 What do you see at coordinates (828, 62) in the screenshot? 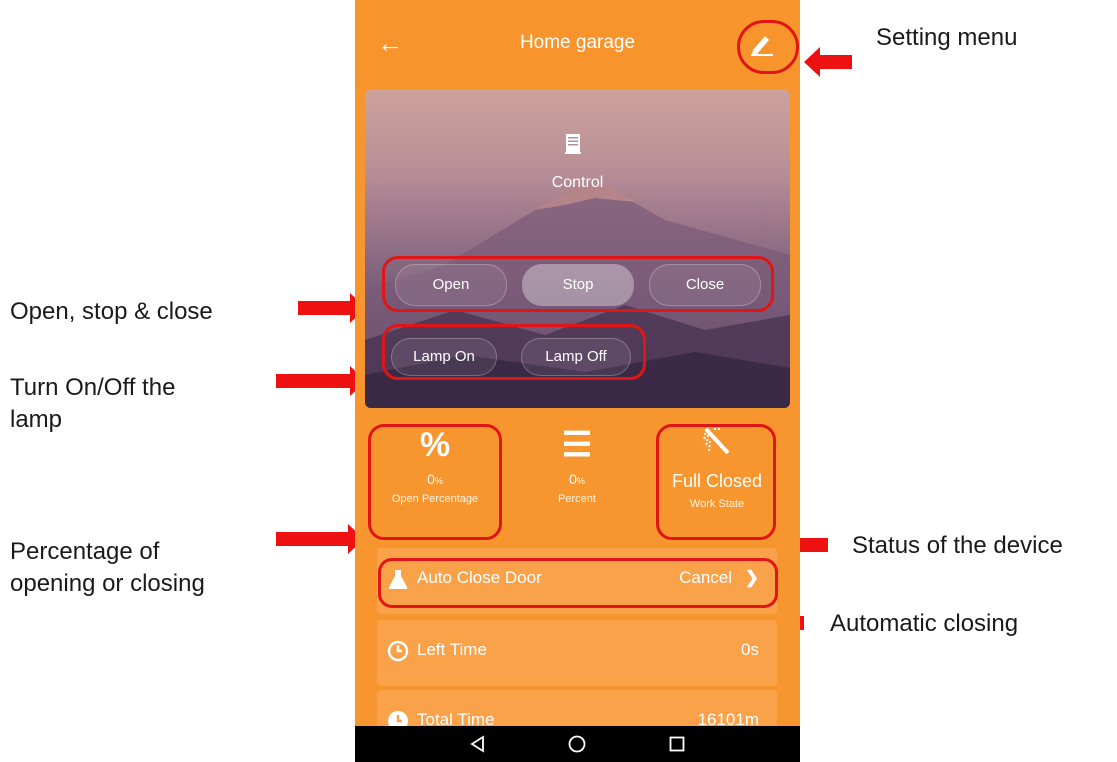
I see `arrow-setting-menu` at bounding box center [828, 62].